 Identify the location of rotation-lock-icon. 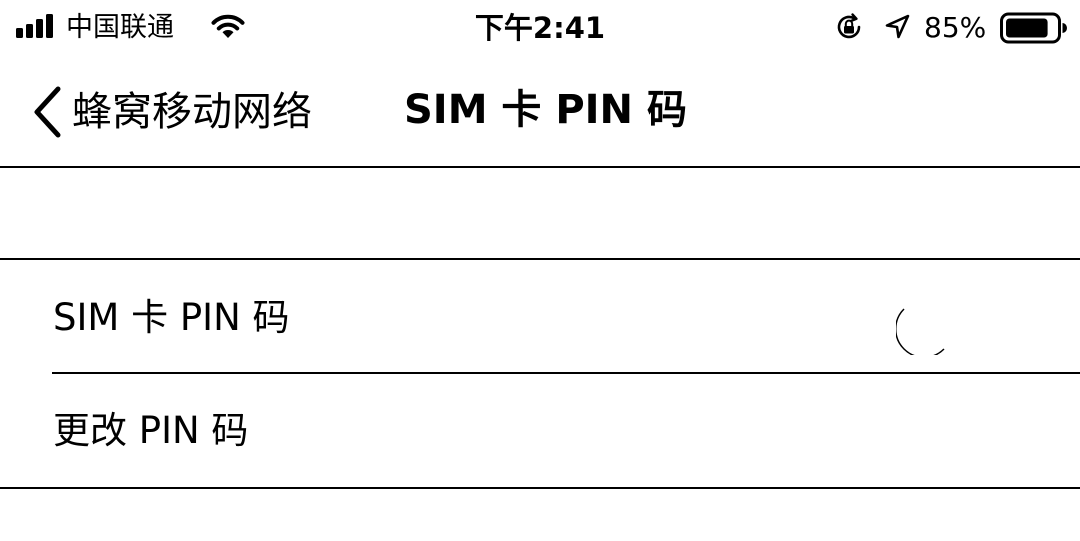
(849, 26).